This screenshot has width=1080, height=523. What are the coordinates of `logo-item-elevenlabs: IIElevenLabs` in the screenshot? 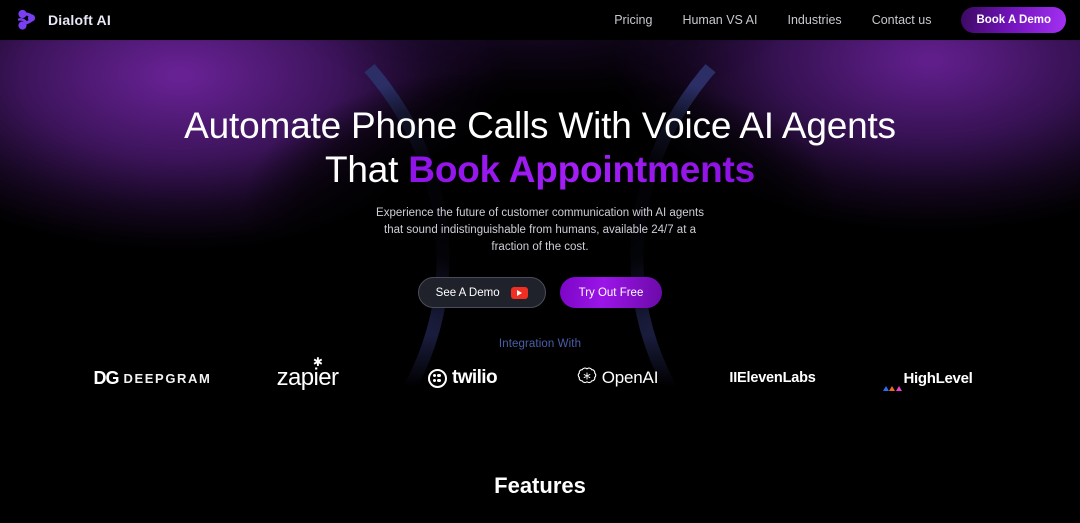 It's located at (772, 378).